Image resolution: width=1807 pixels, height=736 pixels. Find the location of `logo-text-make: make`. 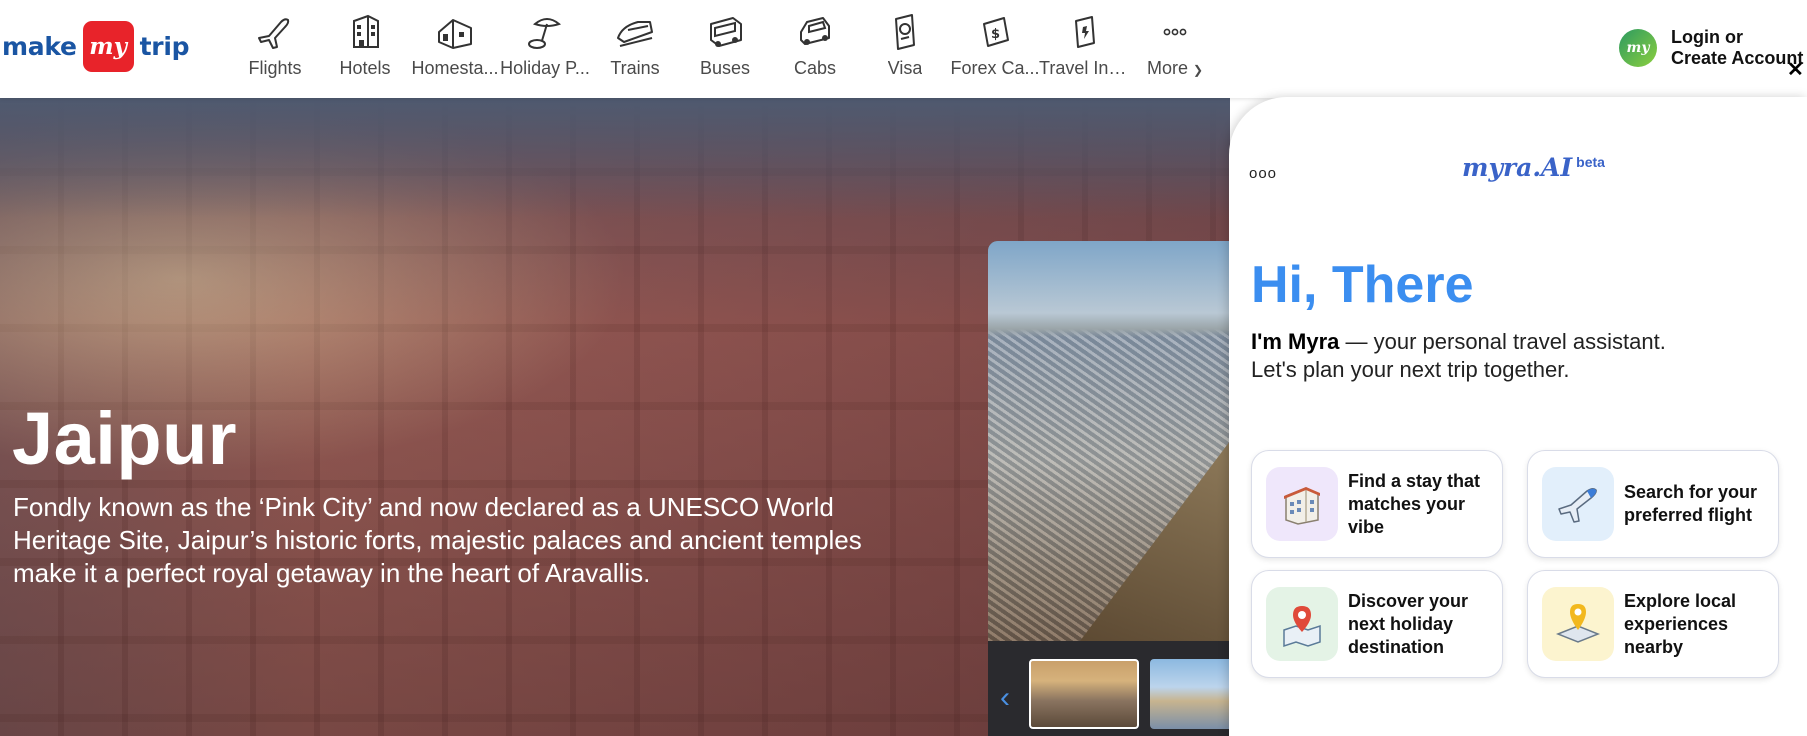

logo-text-make: make is located at coordinates (39, 46).